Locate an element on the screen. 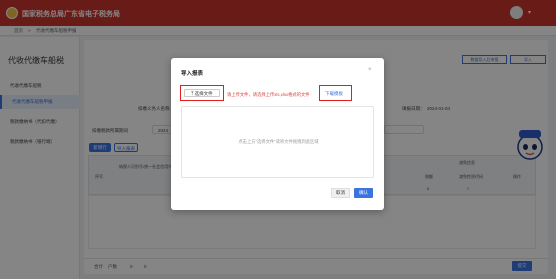  choose-file-highlight: ⤒ 选择文件 is located at coordinates (202, 93).